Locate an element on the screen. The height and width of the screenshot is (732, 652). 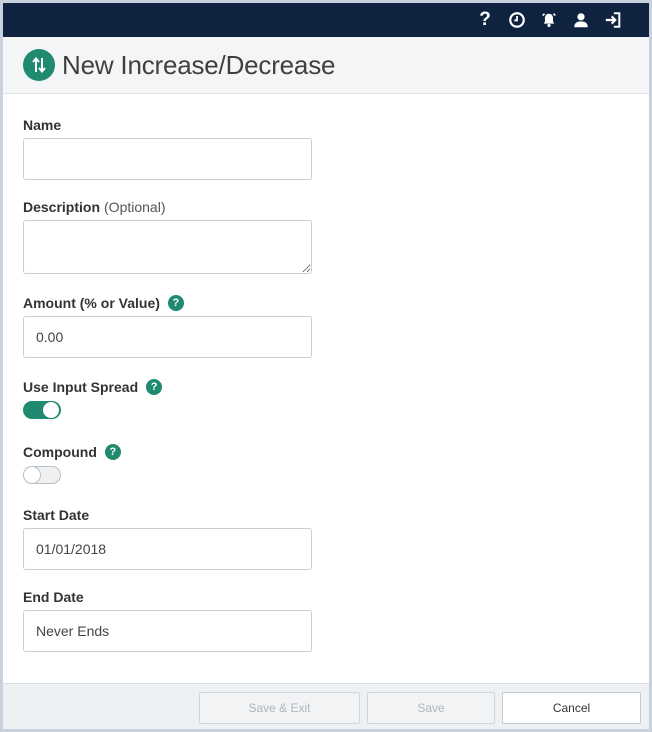
end-date-label-text: End Date is located at coordinates (53, 597).